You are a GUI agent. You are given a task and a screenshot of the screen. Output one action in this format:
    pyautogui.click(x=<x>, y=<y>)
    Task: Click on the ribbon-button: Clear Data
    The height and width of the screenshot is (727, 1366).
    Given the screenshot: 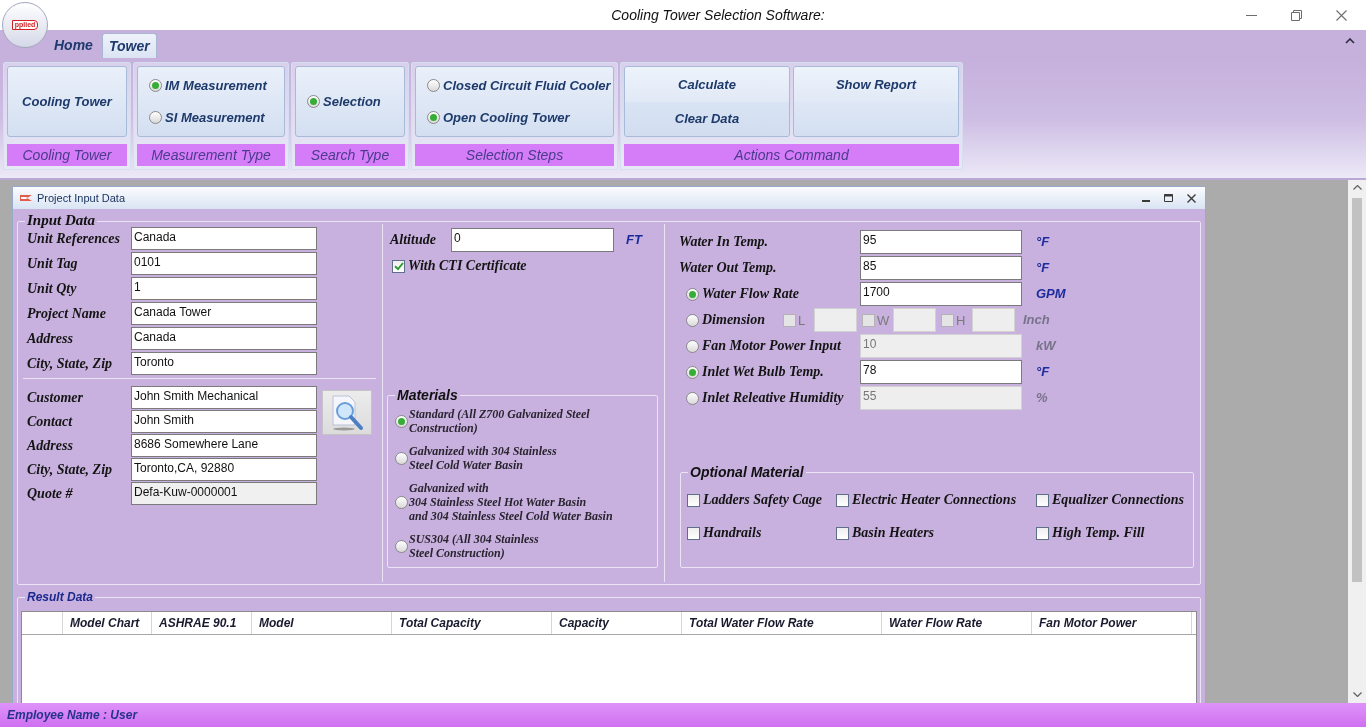 What is the action you would take?
    pyautogui.click(x=707, y=119)
    